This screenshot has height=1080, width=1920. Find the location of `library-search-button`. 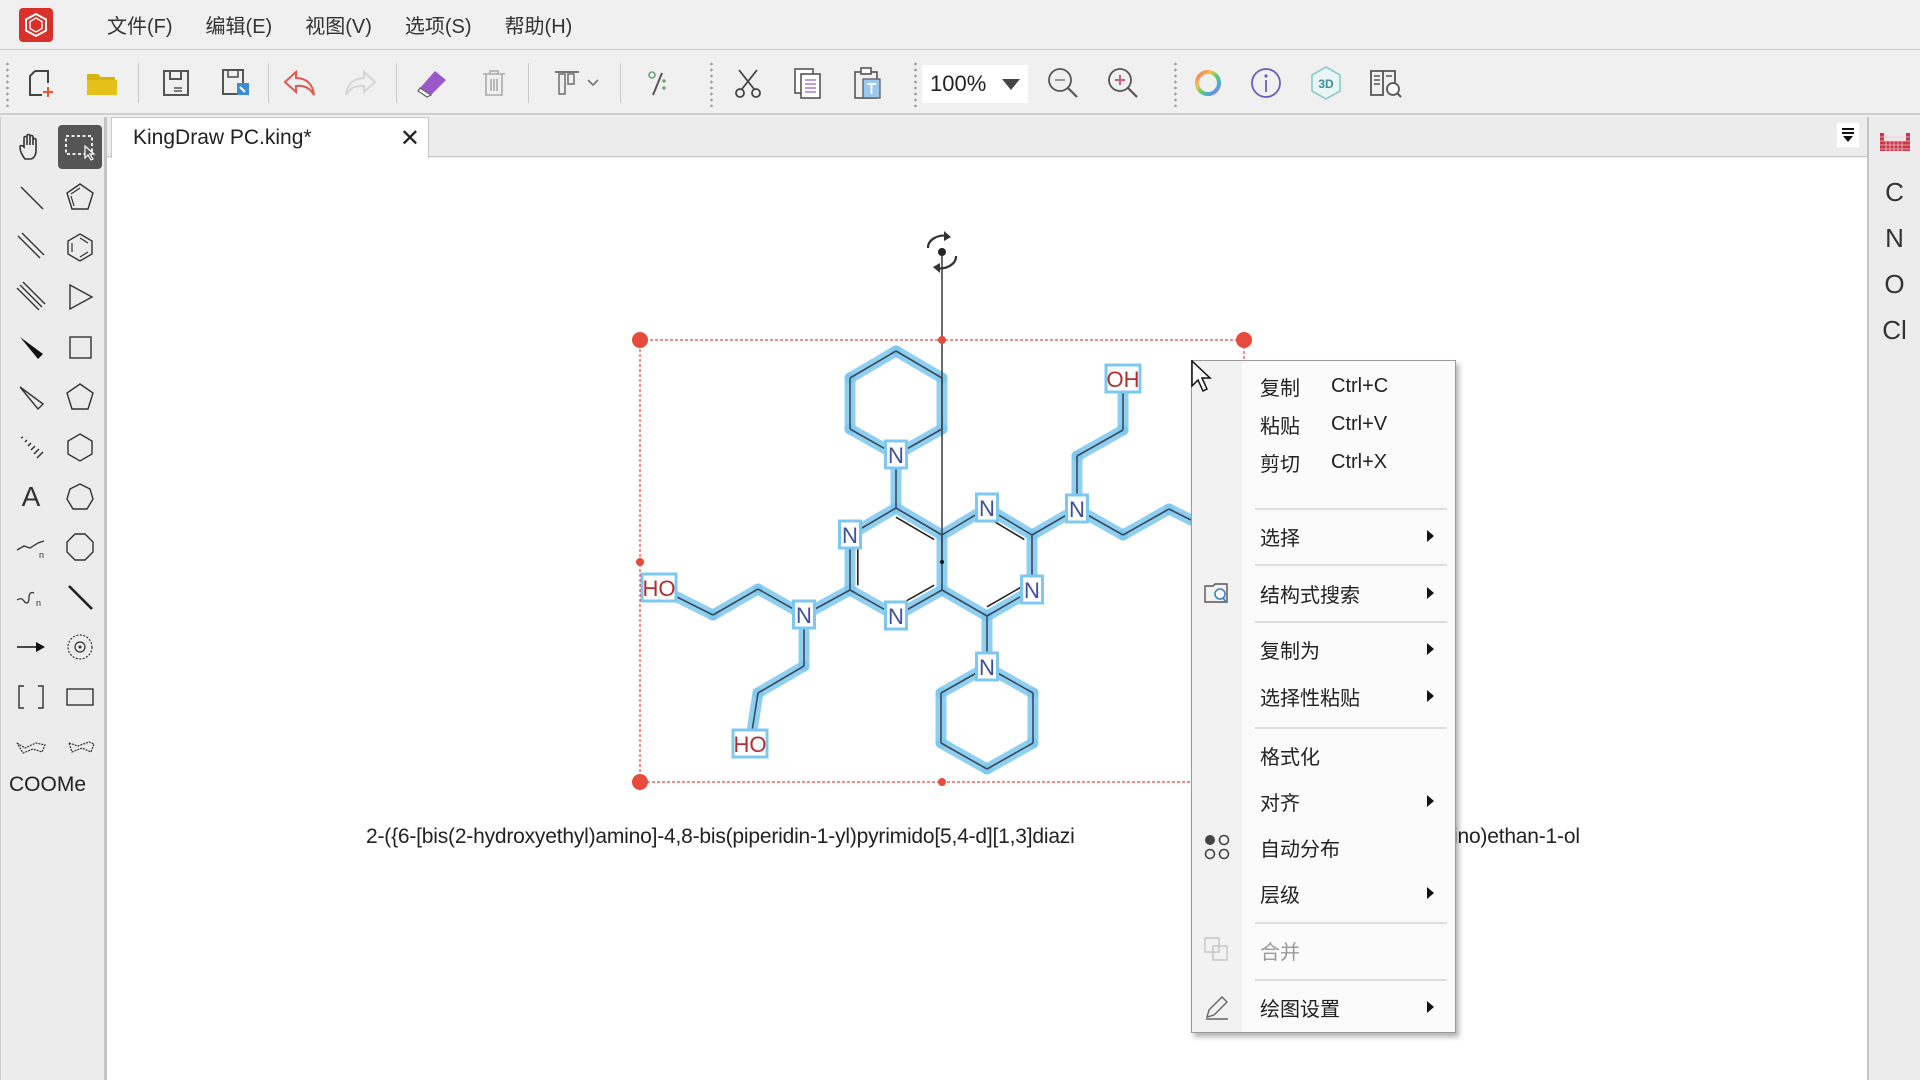

library-search-button is located at coordinates (1386, 83).